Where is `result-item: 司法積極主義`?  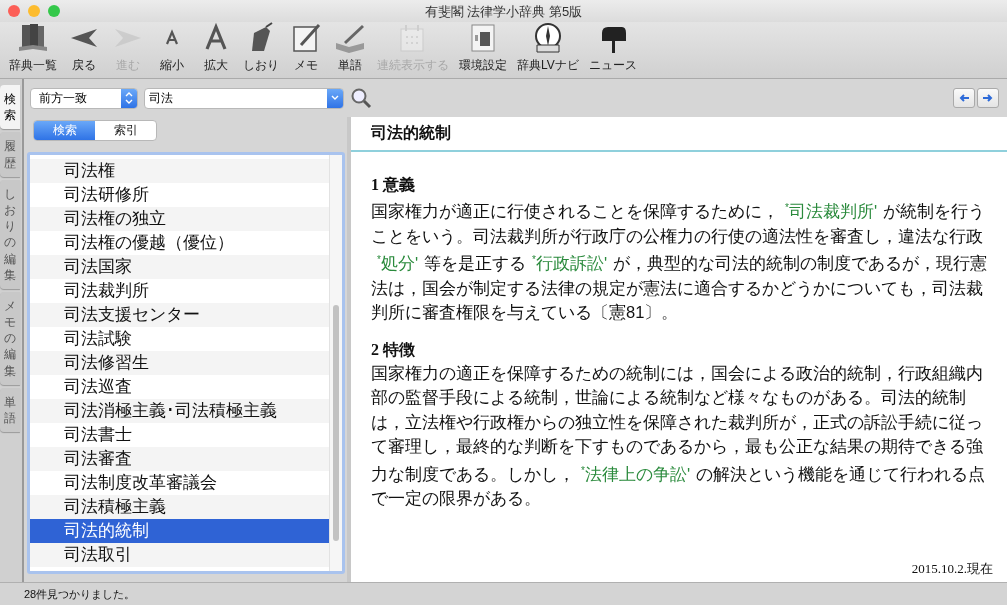 result-item: 司法積極主義 is located at coordinates (179, 507).